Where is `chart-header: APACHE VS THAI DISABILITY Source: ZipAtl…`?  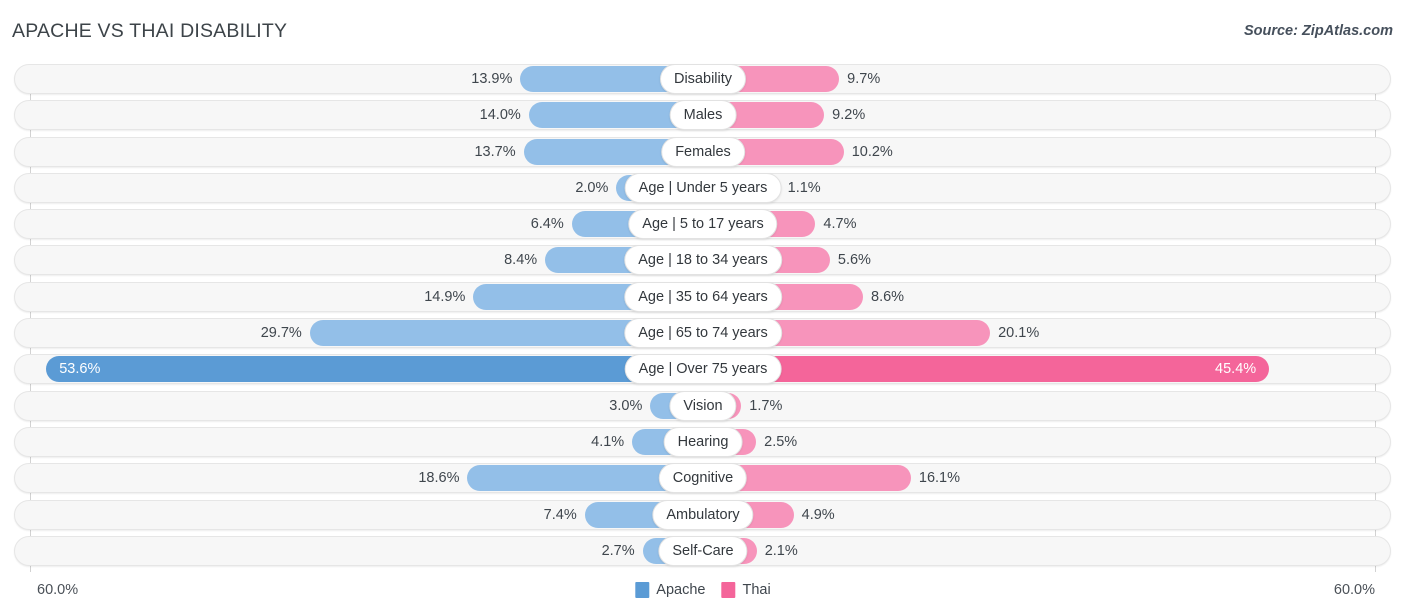
chart-header: APACHE VS THAI DISABILITY Source: ZipAtl… is located at coordinates (703, 29).